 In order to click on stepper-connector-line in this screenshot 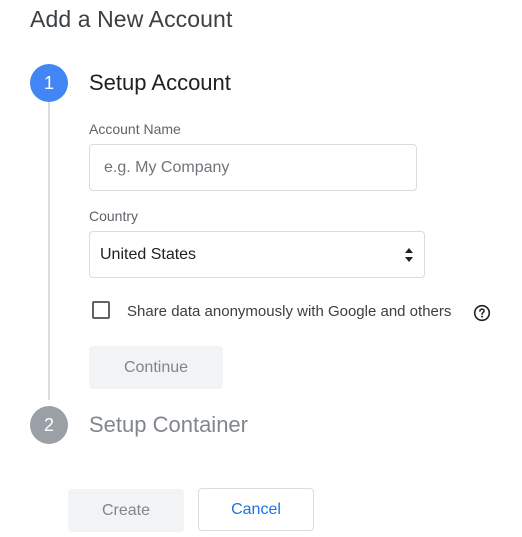, I will do `click(49, 250)`.